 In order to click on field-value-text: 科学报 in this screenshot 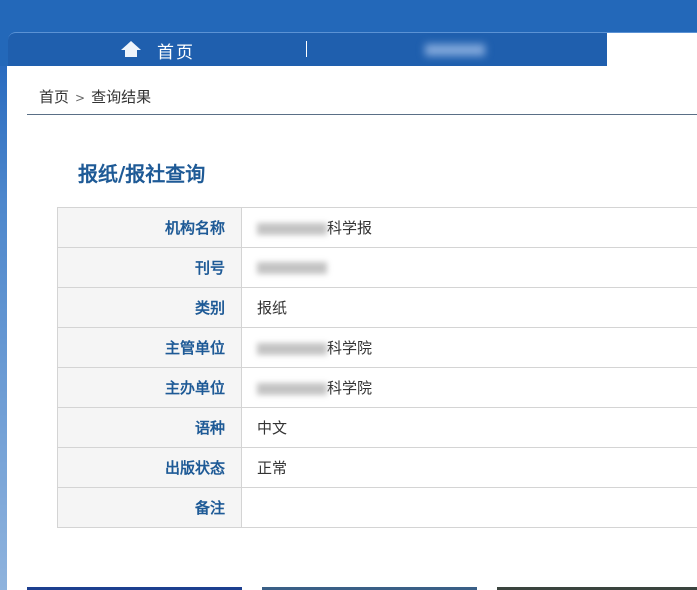, I will do `click(350, 228)`.